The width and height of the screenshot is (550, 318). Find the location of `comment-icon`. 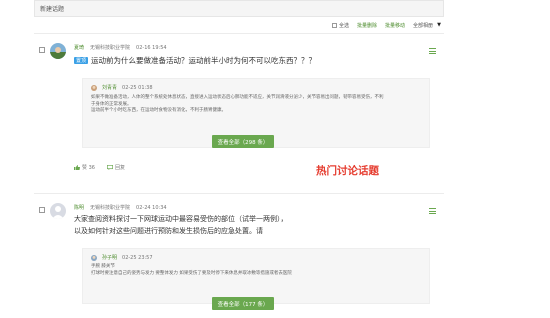

comment-icon is located at coordinates (110, 167).